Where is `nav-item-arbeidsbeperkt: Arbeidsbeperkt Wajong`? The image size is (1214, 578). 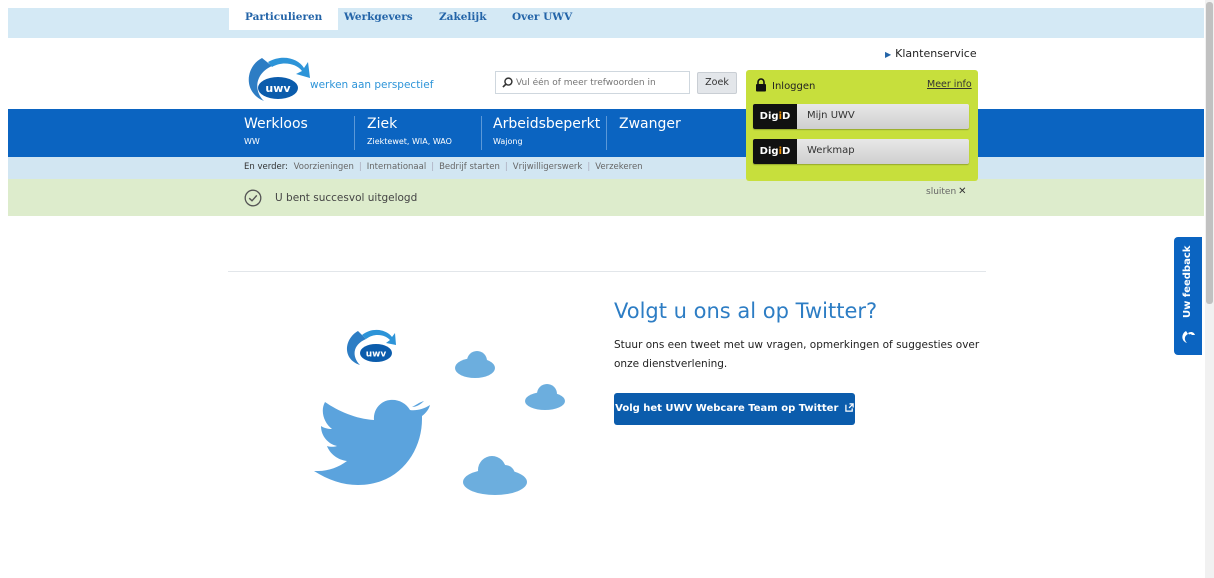
nav-item-arbeidsbeperkt: Arbeidsbeperkt Wajong is located at coordinates (546, 131).